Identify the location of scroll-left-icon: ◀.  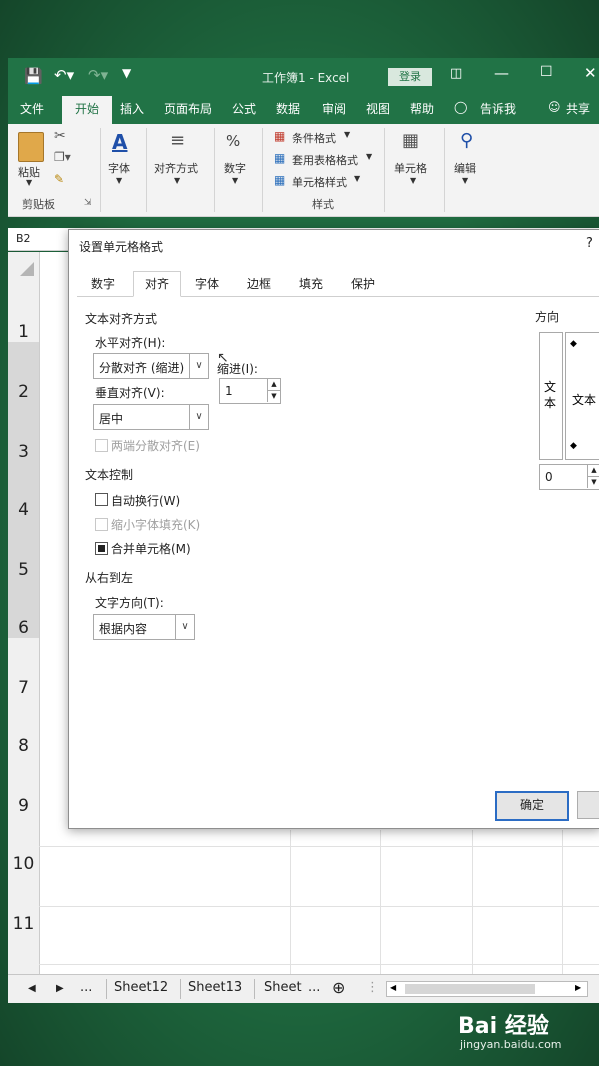
(393, 987).